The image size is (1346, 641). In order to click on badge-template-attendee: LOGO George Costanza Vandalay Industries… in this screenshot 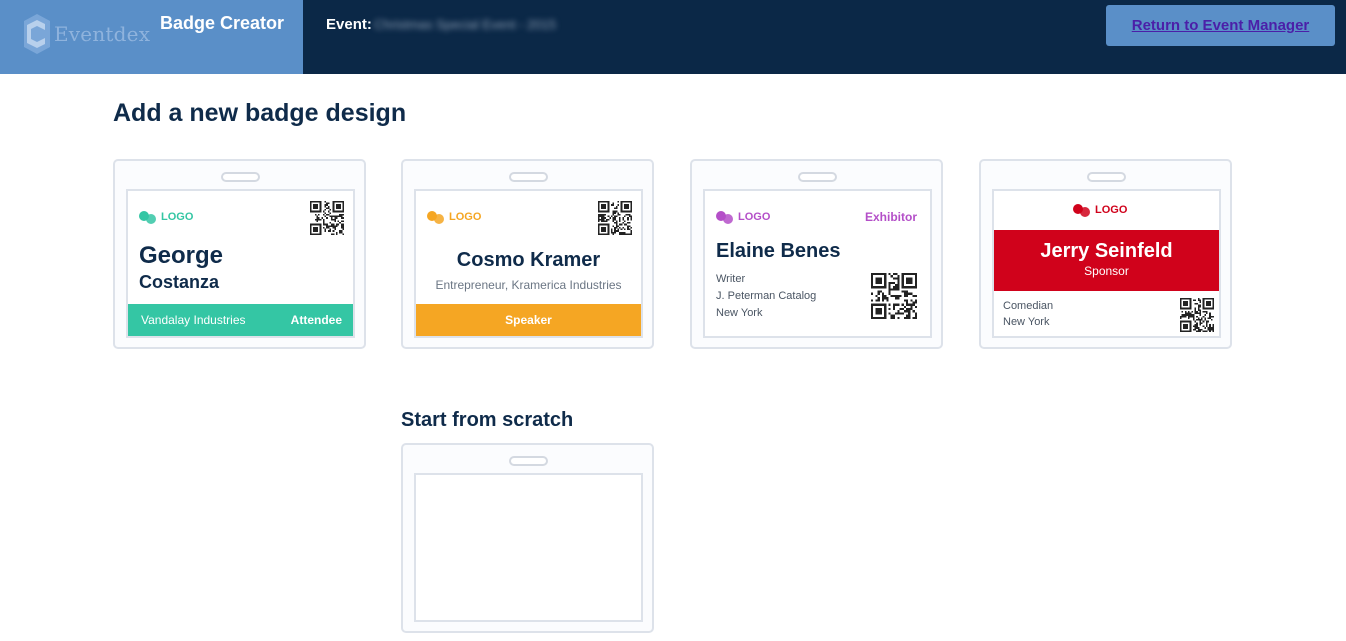, I will do `click(239, 254)`.